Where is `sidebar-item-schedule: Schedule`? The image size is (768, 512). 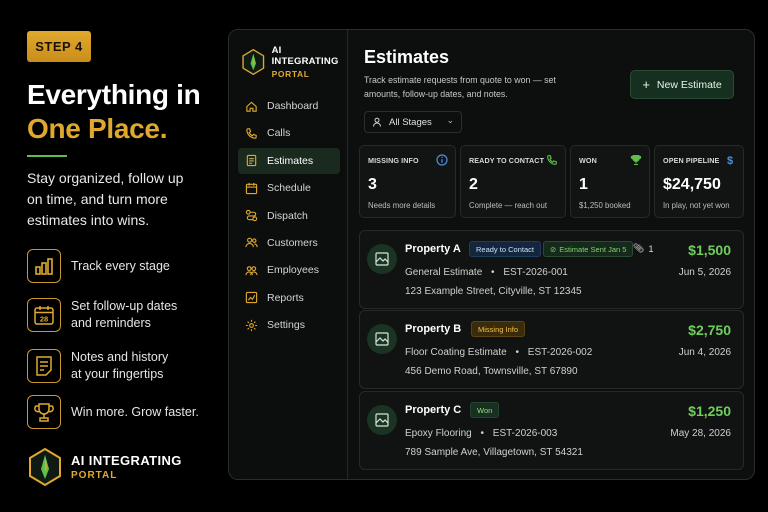 sidebar-item-schedule: Schedule is located at coordinates (289, 188).